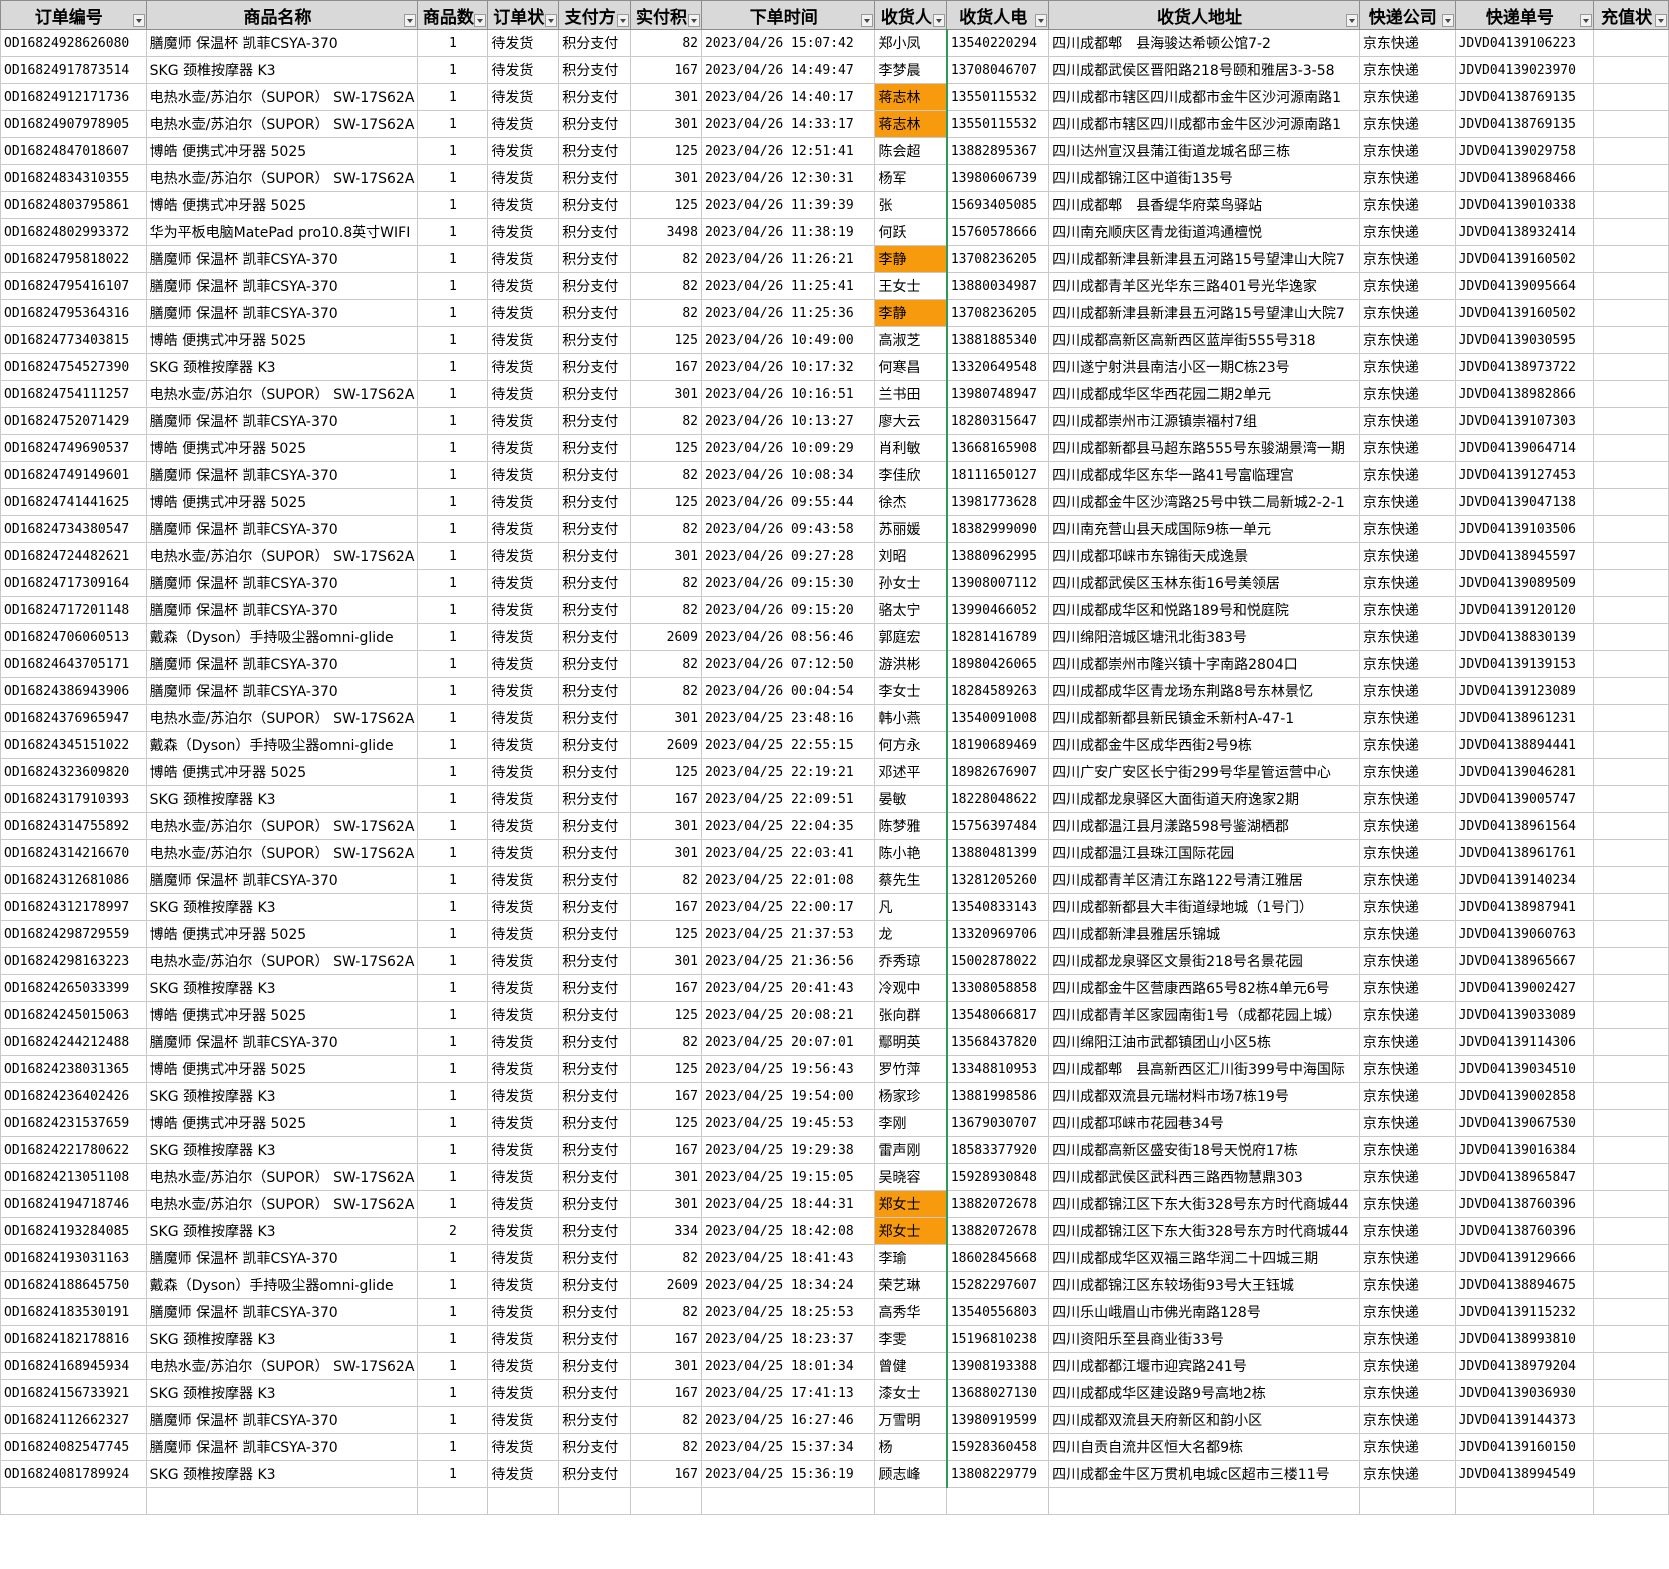 The height and width of the screenshot is (1569, 1669). What do you see at coordinates (911, 1042) in the screenshot?
I see `cell-recipient-name: 鄢明英` at bounding box center [911, 1042].